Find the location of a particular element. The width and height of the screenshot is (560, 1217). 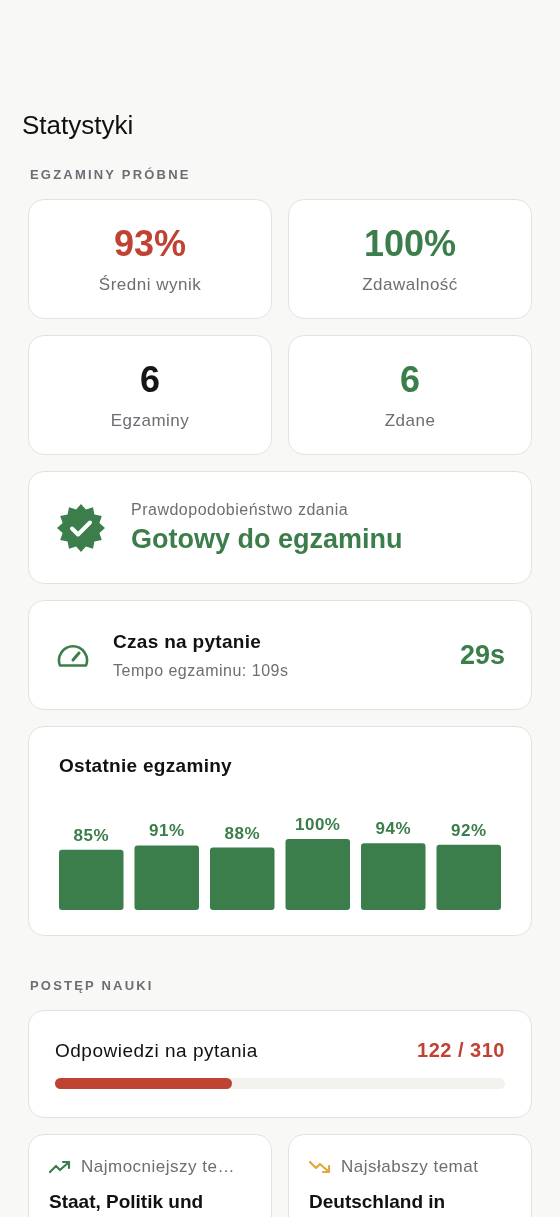

bar-value-label: 85% is located at coordinates (91, 835).